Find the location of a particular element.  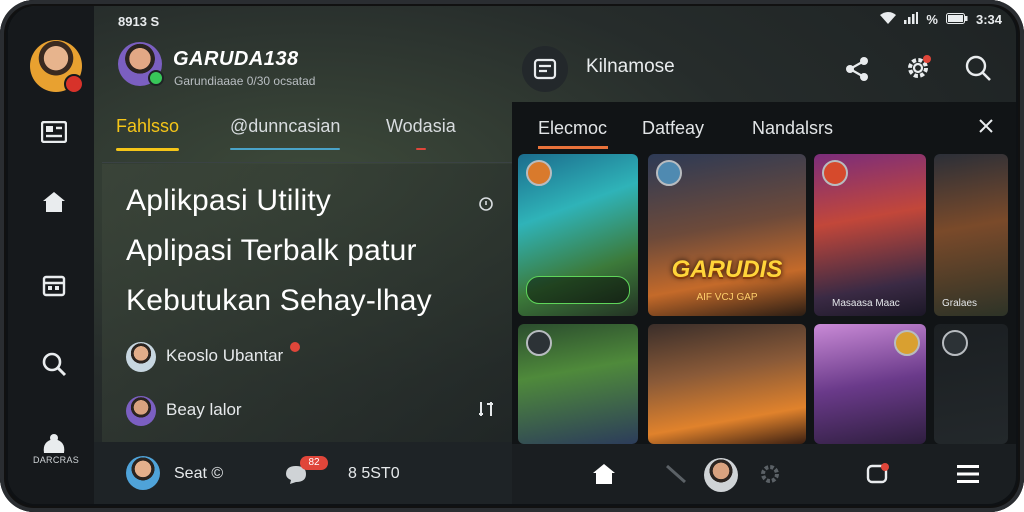

tab-fahlsso: Fahlsso is located at coordinates (148, 133).